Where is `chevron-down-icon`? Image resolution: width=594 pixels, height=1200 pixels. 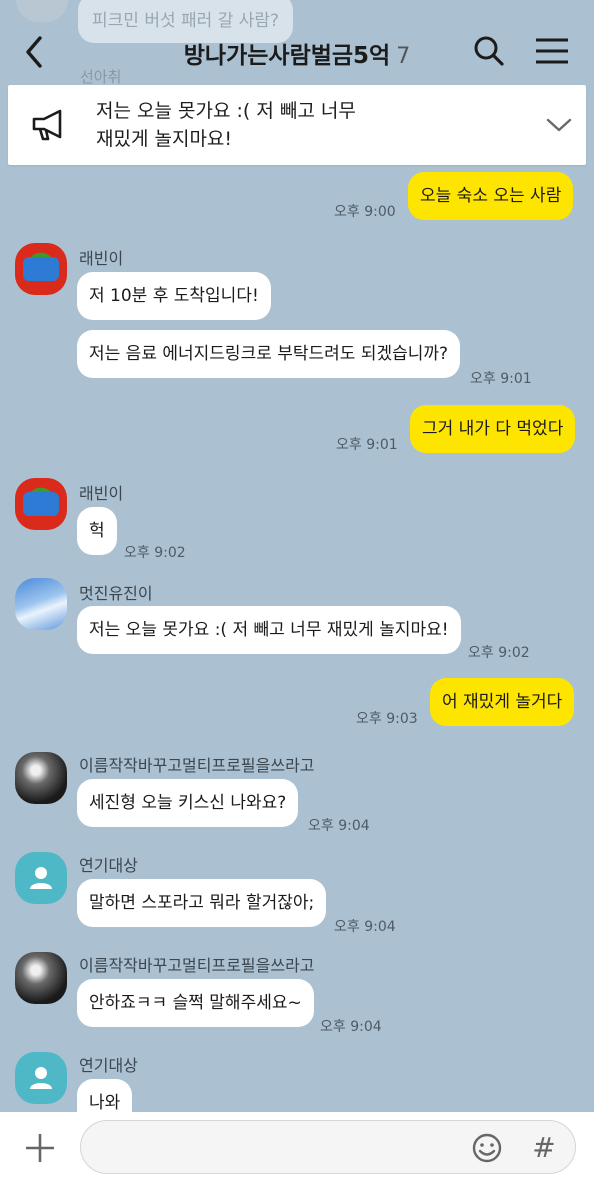 chevron-down-icon is located at coordinates (559, 125).